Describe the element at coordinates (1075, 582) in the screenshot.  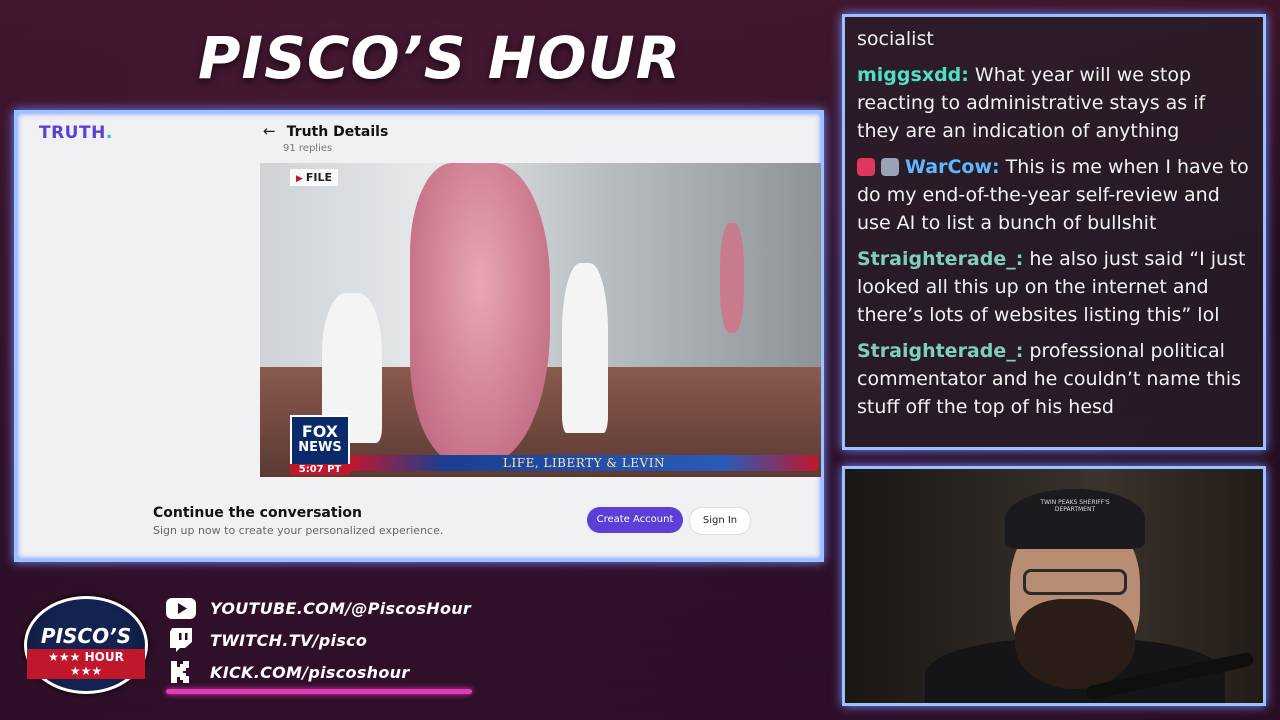
I see `streamer-glasses` at that location.